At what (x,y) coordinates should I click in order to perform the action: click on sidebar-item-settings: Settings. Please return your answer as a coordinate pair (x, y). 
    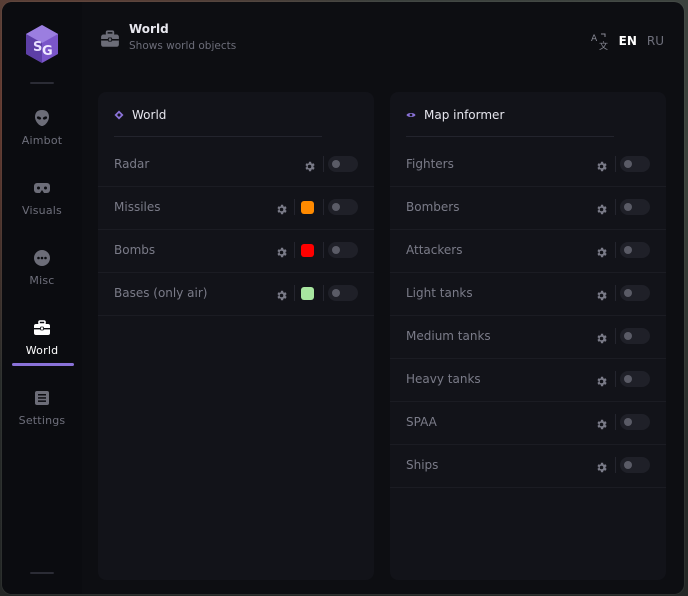
    Looking at the image, I should click on (42, 410).